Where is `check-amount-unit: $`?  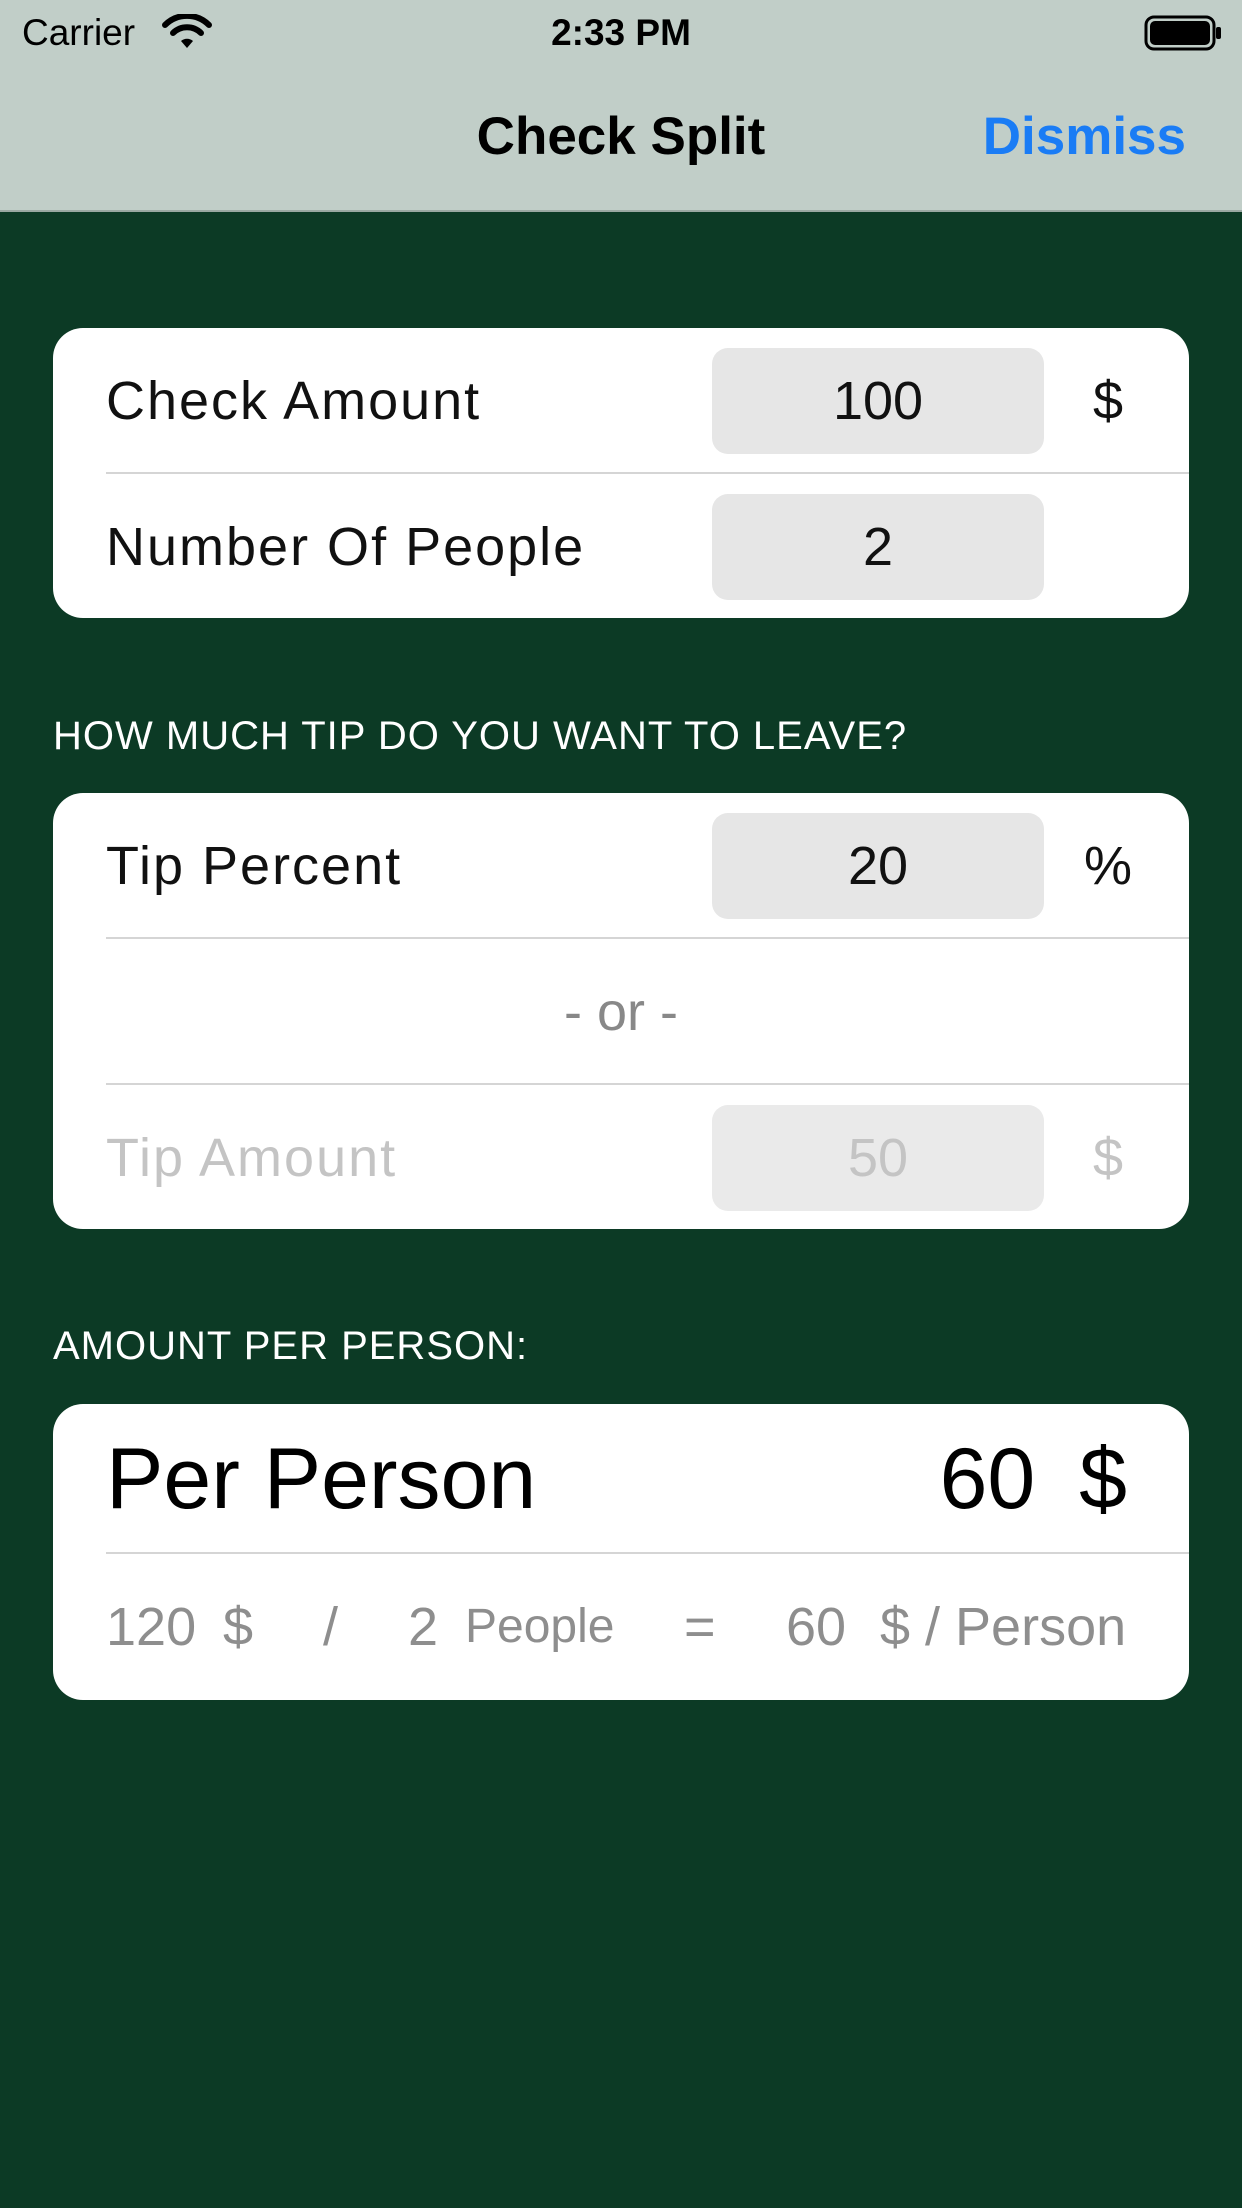
check-amount-unit: $ is located at coordinates (1108, 401).